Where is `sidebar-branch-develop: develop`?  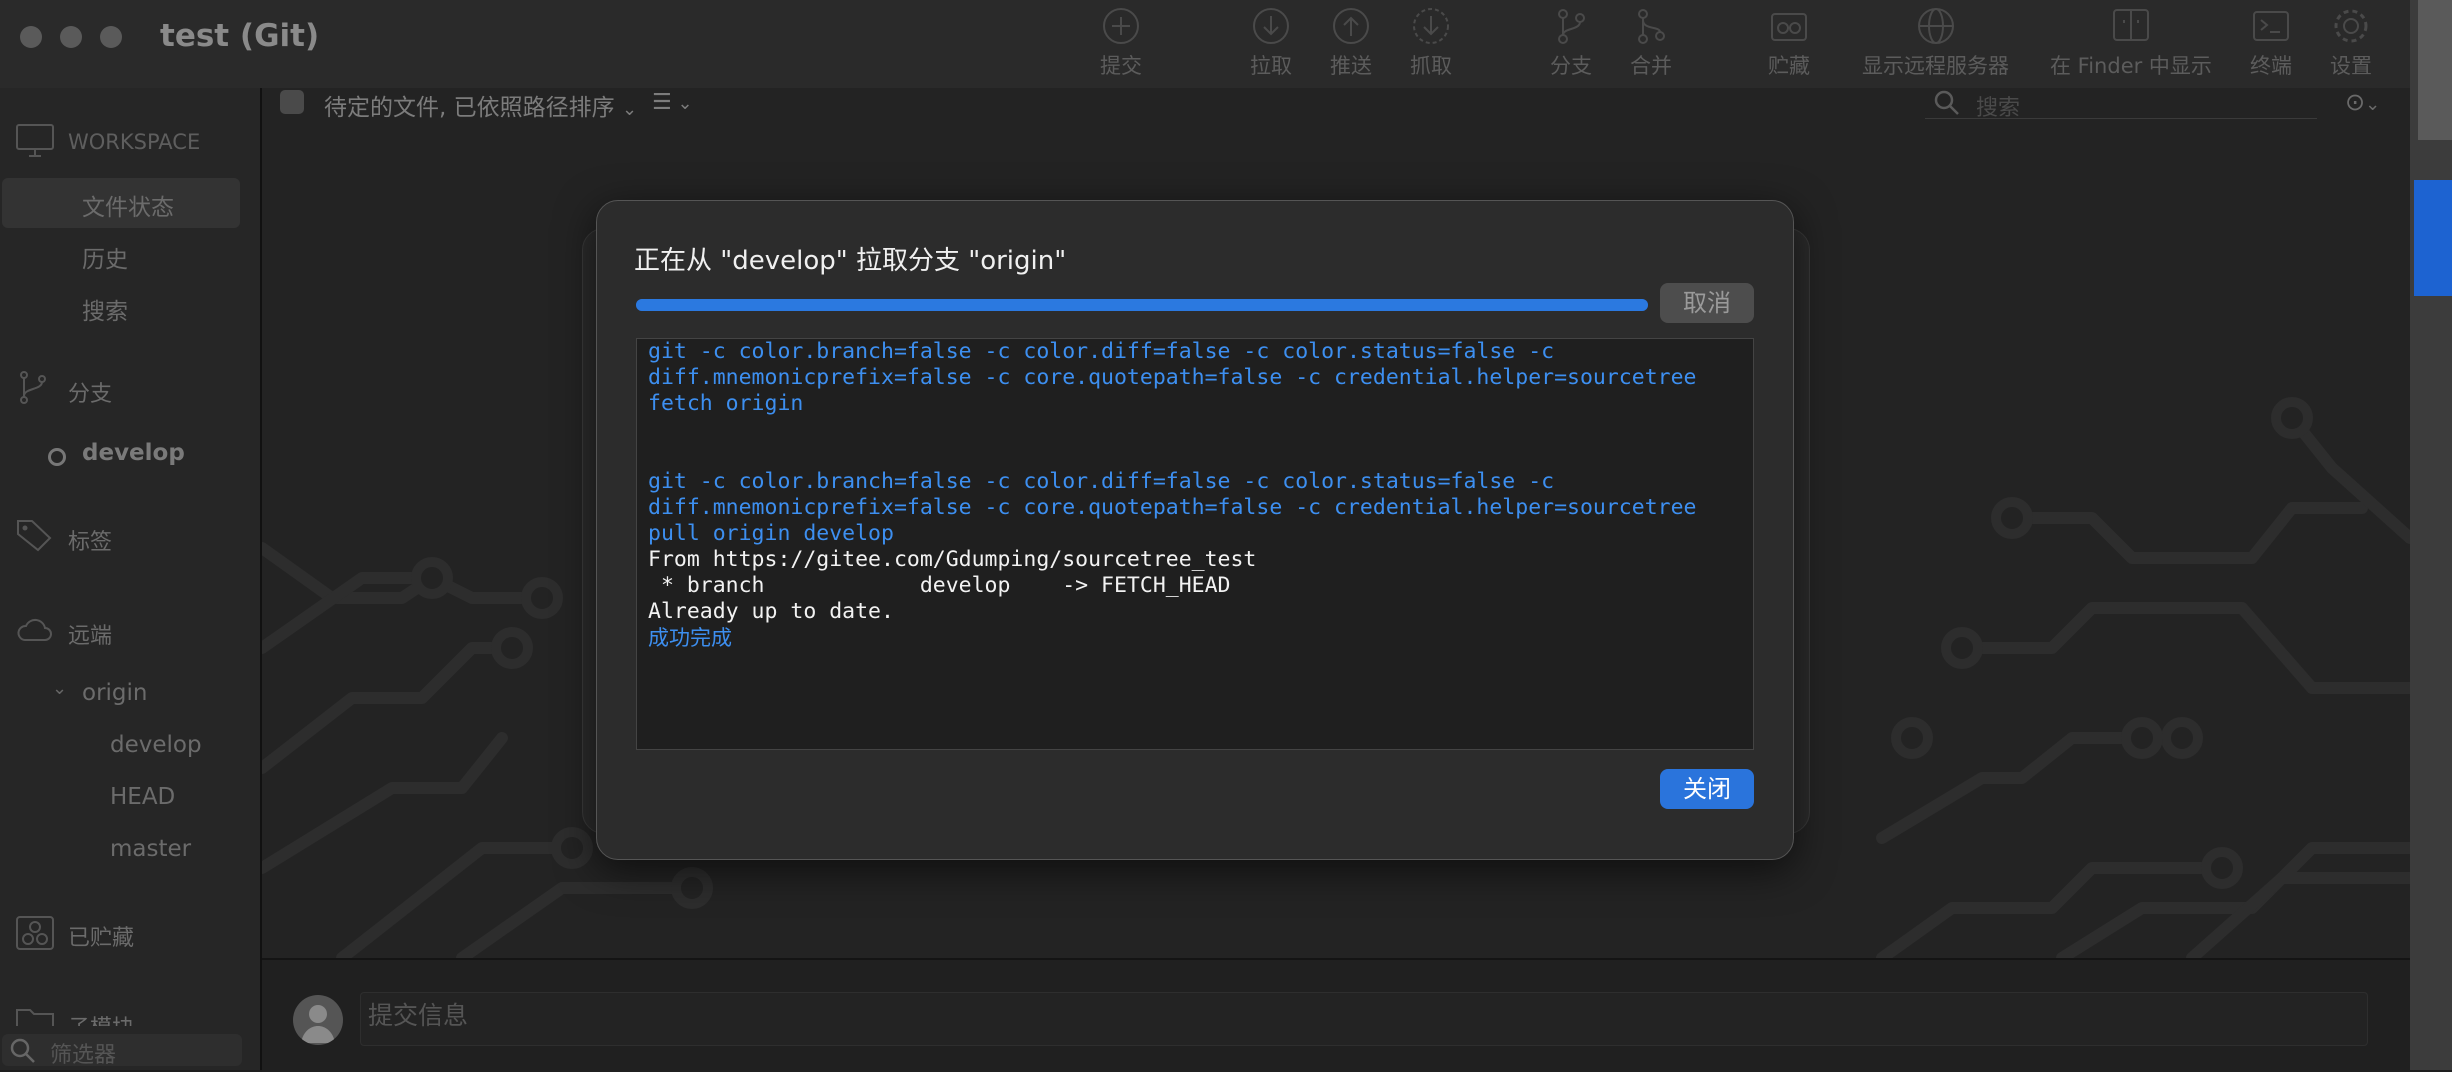 sidebar-branch-develop: develop is located at coordinates (133, 453).